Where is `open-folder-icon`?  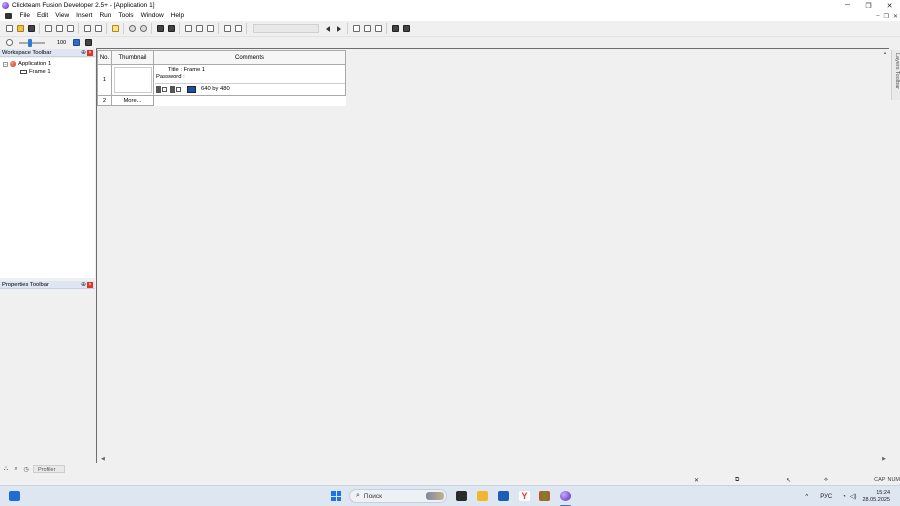 open-folder-icon is located at coordinates (20, 29).